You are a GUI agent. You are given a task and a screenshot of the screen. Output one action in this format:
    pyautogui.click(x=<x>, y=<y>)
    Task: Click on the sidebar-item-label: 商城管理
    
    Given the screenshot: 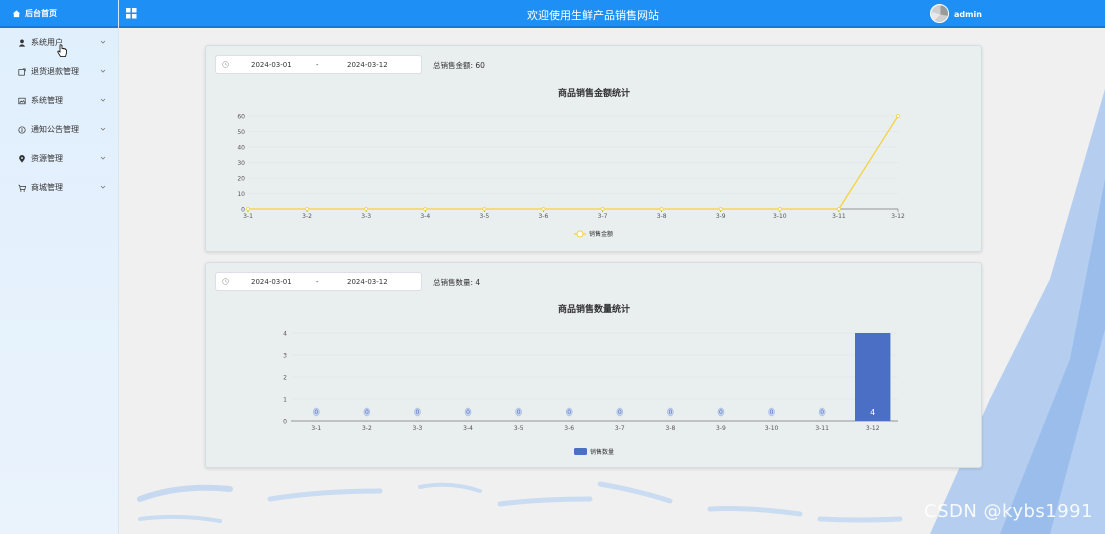 What is the action you would take?
    pyautogui.click(x=47, y=187)
    